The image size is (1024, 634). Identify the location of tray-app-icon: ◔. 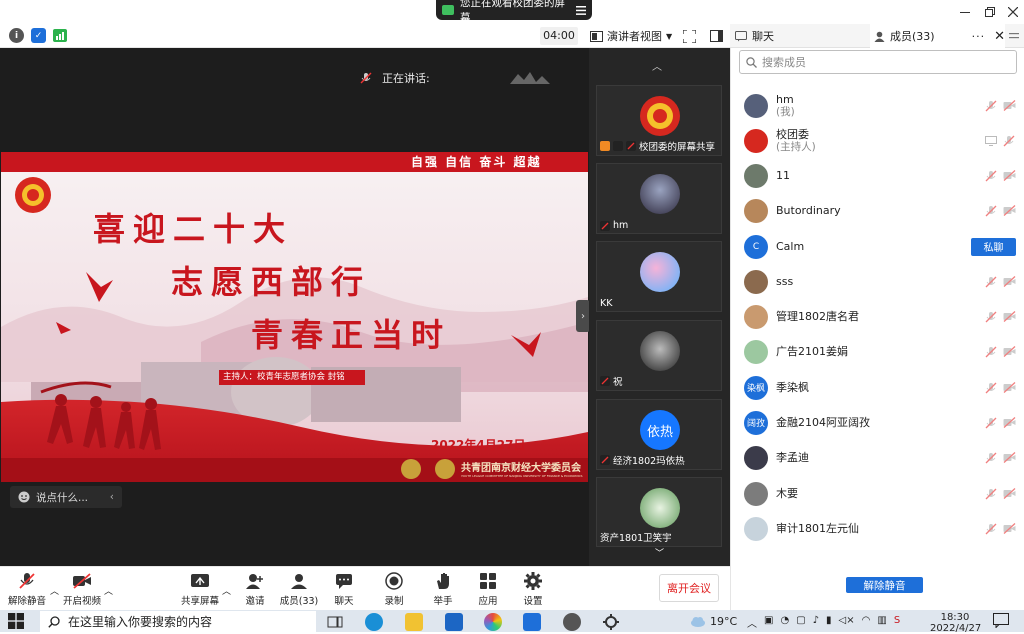
(784, 622).